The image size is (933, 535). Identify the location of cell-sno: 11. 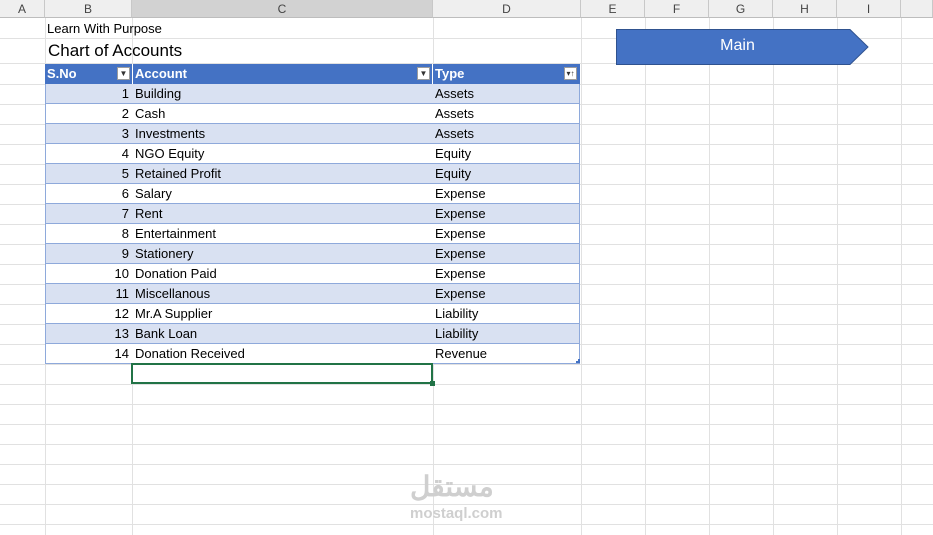
(87, 294).